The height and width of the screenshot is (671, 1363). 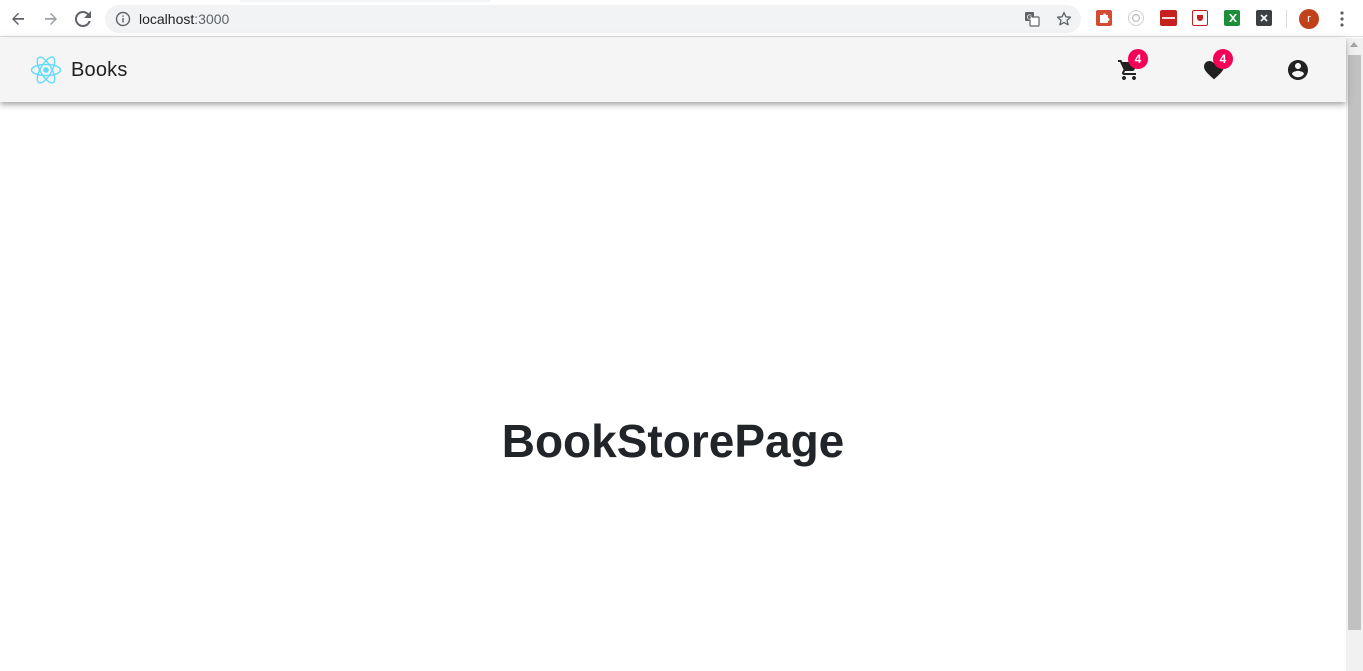 What do you see at coordinates (673, 70) in the screenshot?
I see `app-bar: Books 4 4` at bounding box center [673, 70].